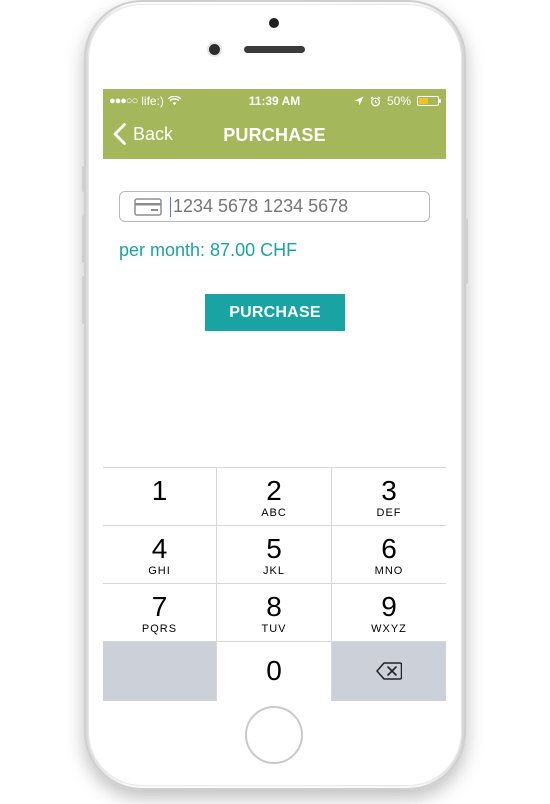  What do you see at coordinates (170, 206) in the screenshot?
I see `text-cursor` at bounding box center [170, 206].